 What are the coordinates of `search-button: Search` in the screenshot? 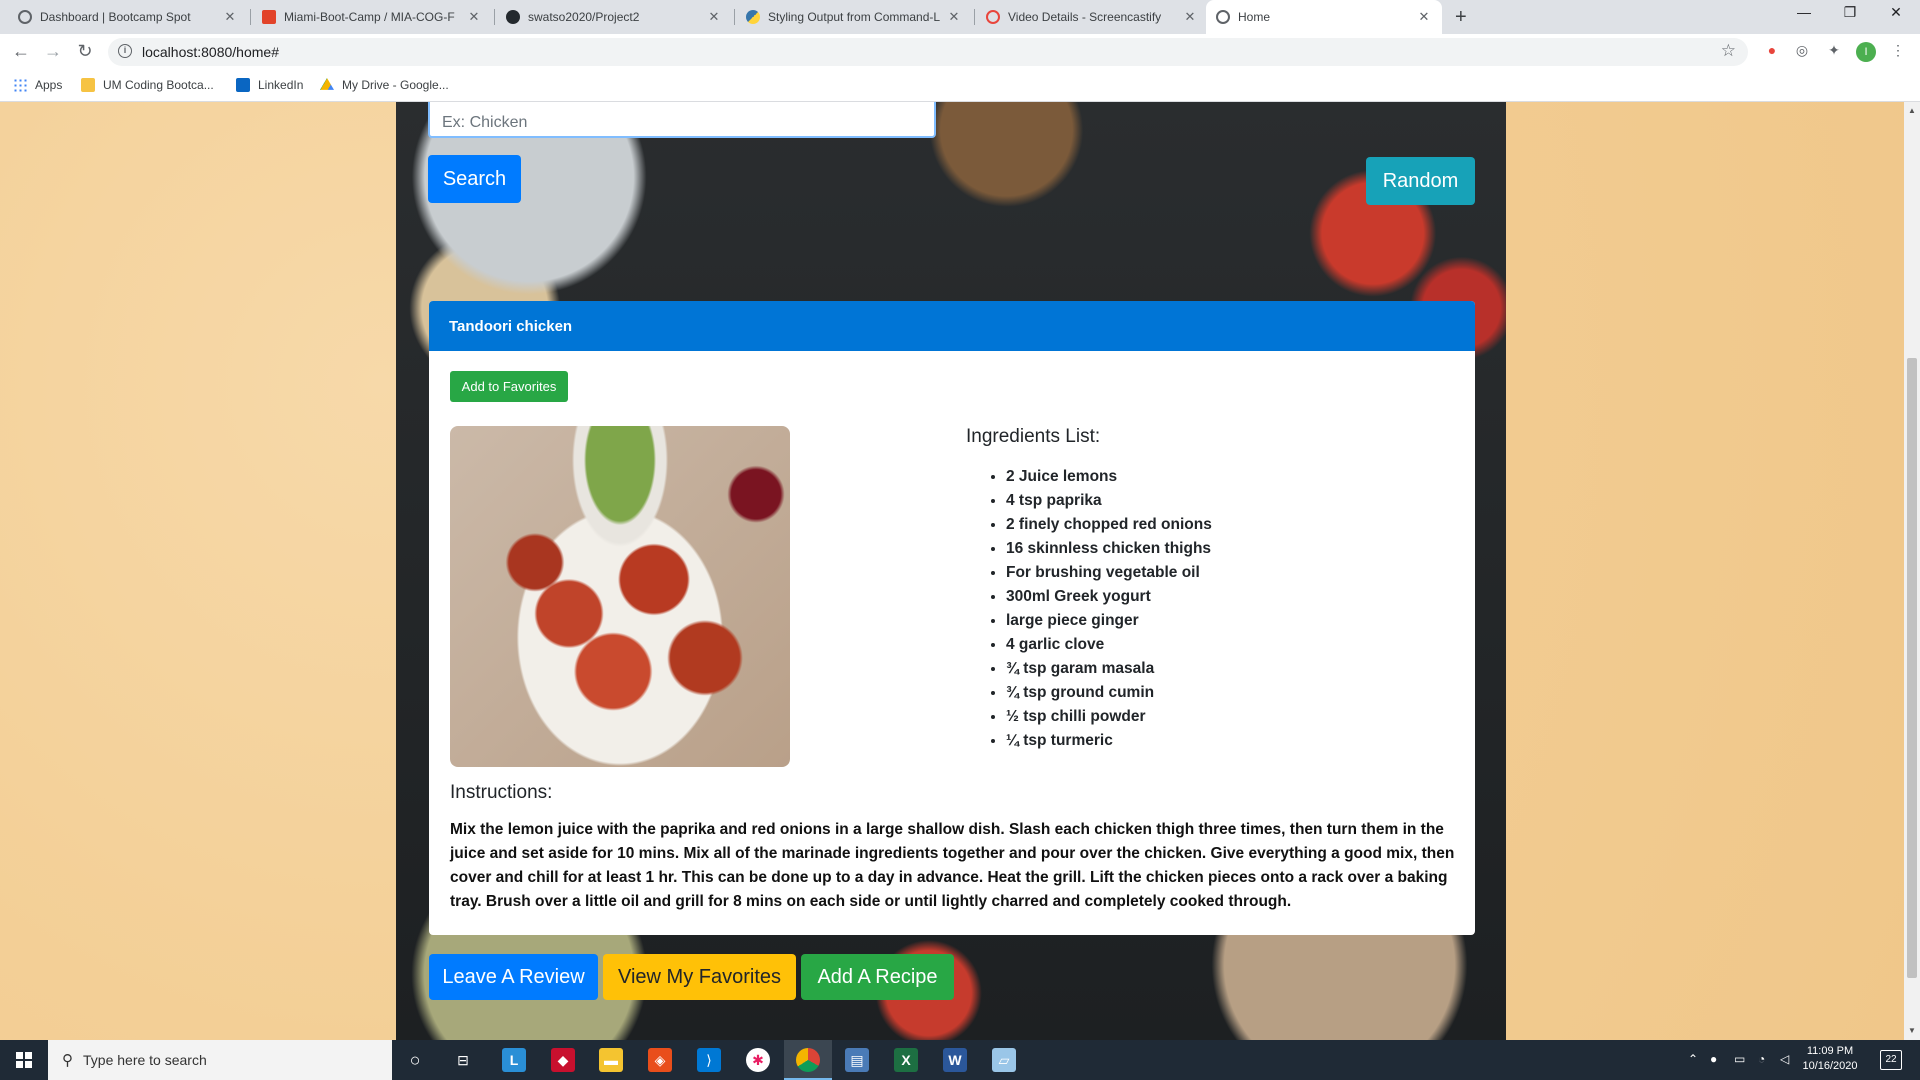 It's located at (474, 179).